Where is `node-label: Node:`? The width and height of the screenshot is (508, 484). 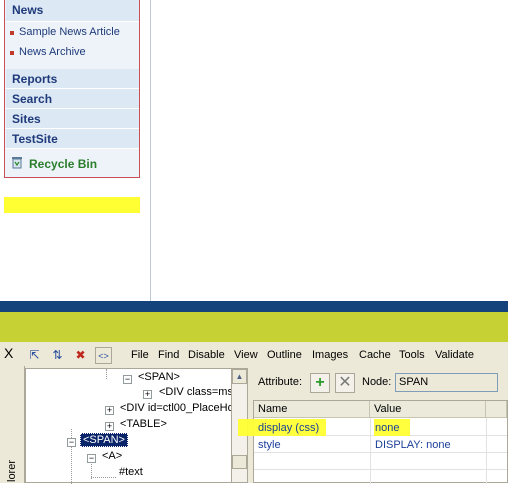
node-label: Node: is located at coordinates (377, 382).